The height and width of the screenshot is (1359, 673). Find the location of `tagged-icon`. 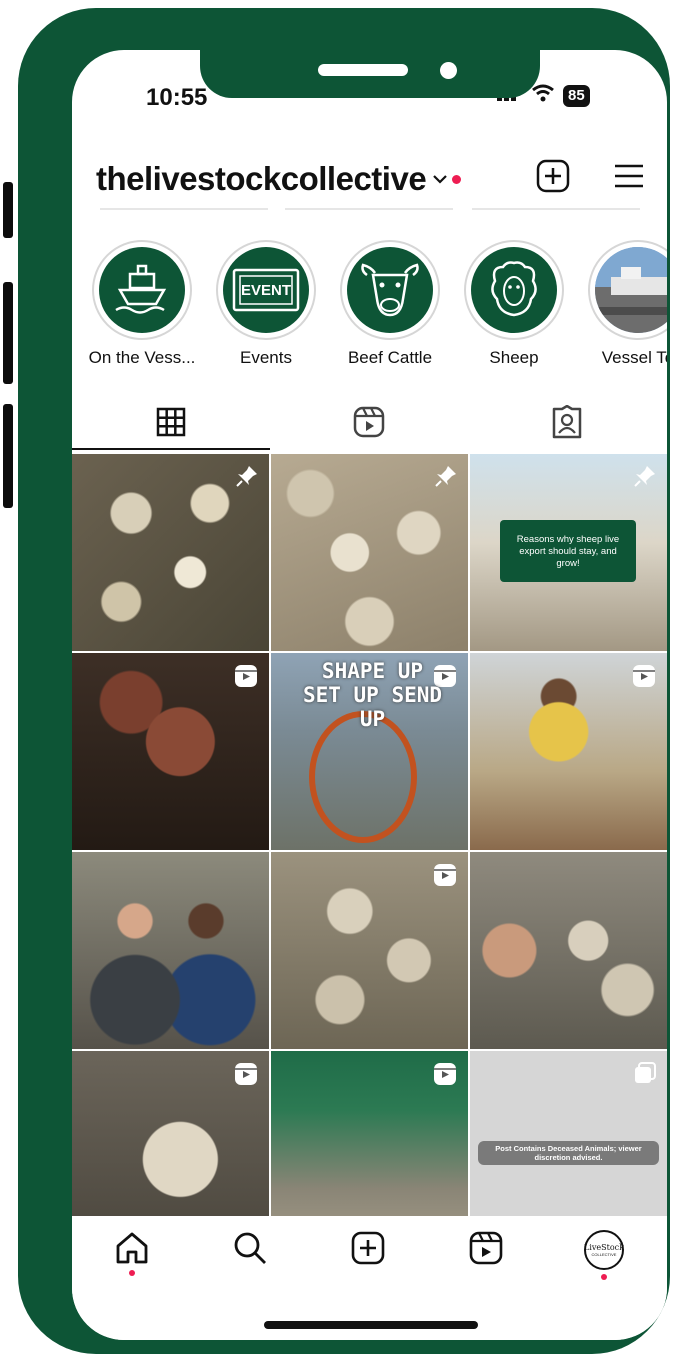

tagged-icon is located at coordinates (567, 422).